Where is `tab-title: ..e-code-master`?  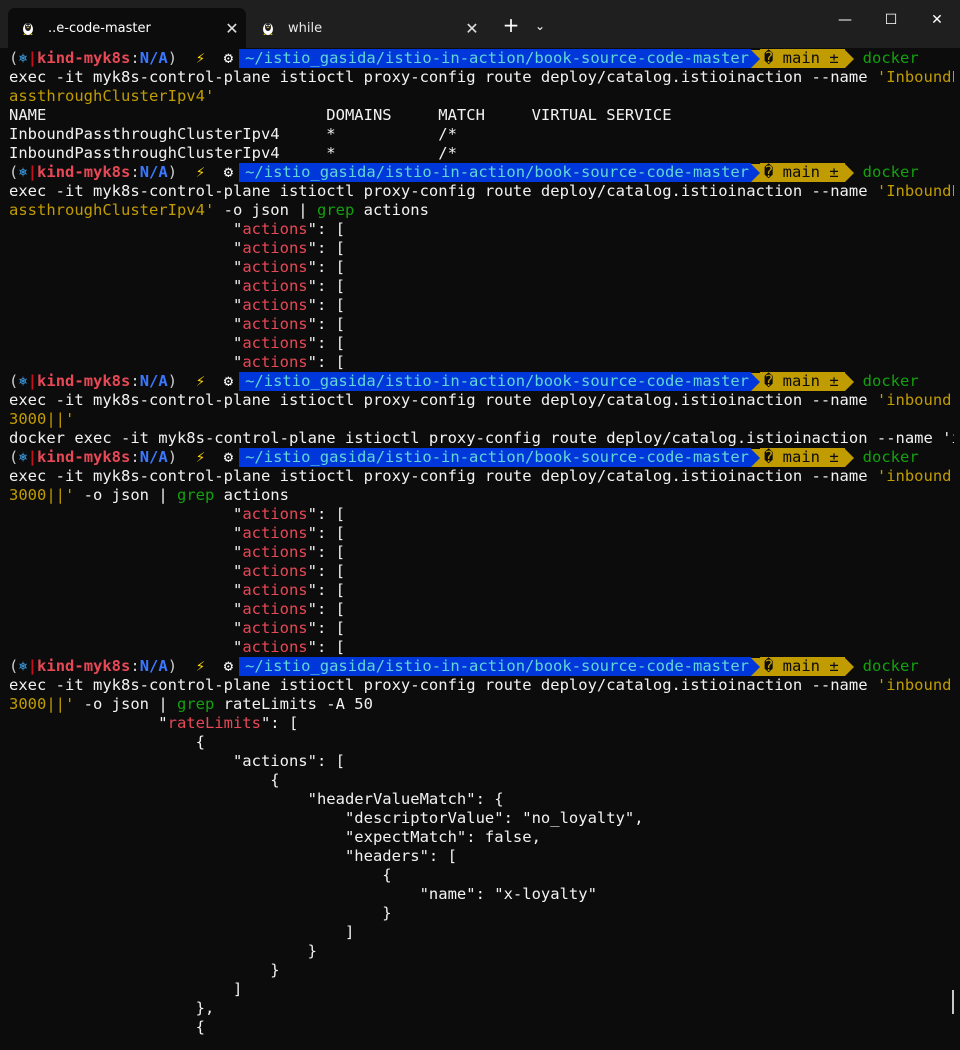
tab-title: ..e-code-master is located at coordinates (99, 28).